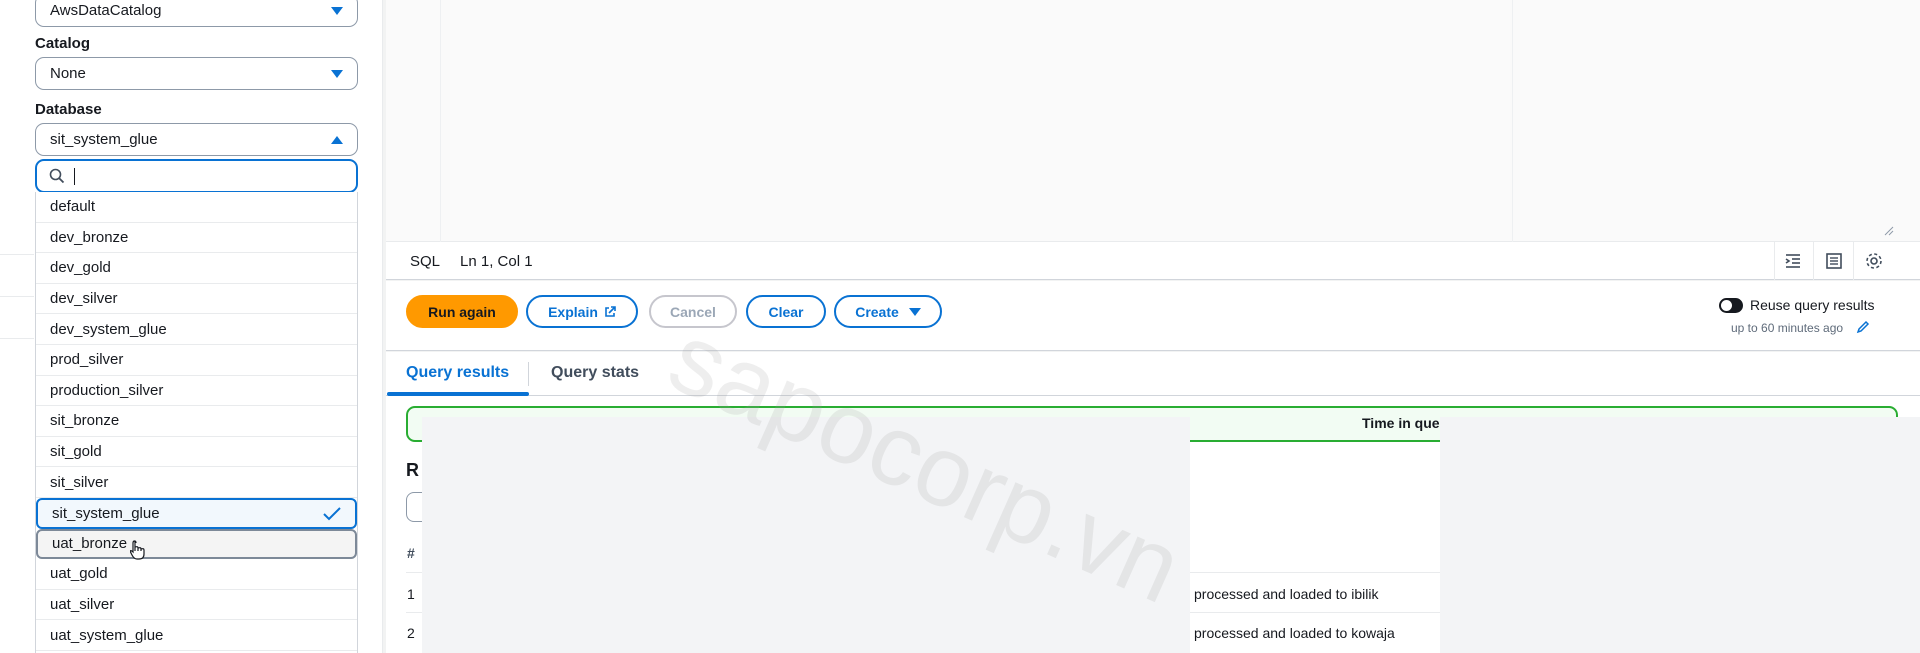 The image size is (1920, 653). I want to click on database-option: default, so click(196, 207).